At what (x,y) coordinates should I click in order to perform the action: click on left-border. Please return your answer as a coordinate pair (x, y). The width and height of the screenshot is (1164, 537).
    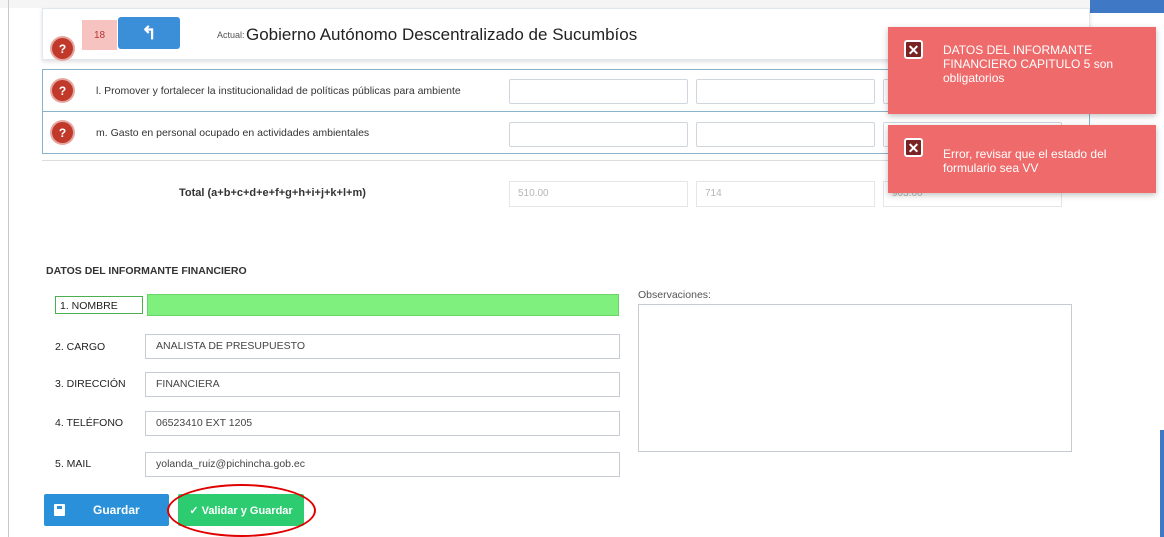
    Looking at the image, I should click on (8, 268).